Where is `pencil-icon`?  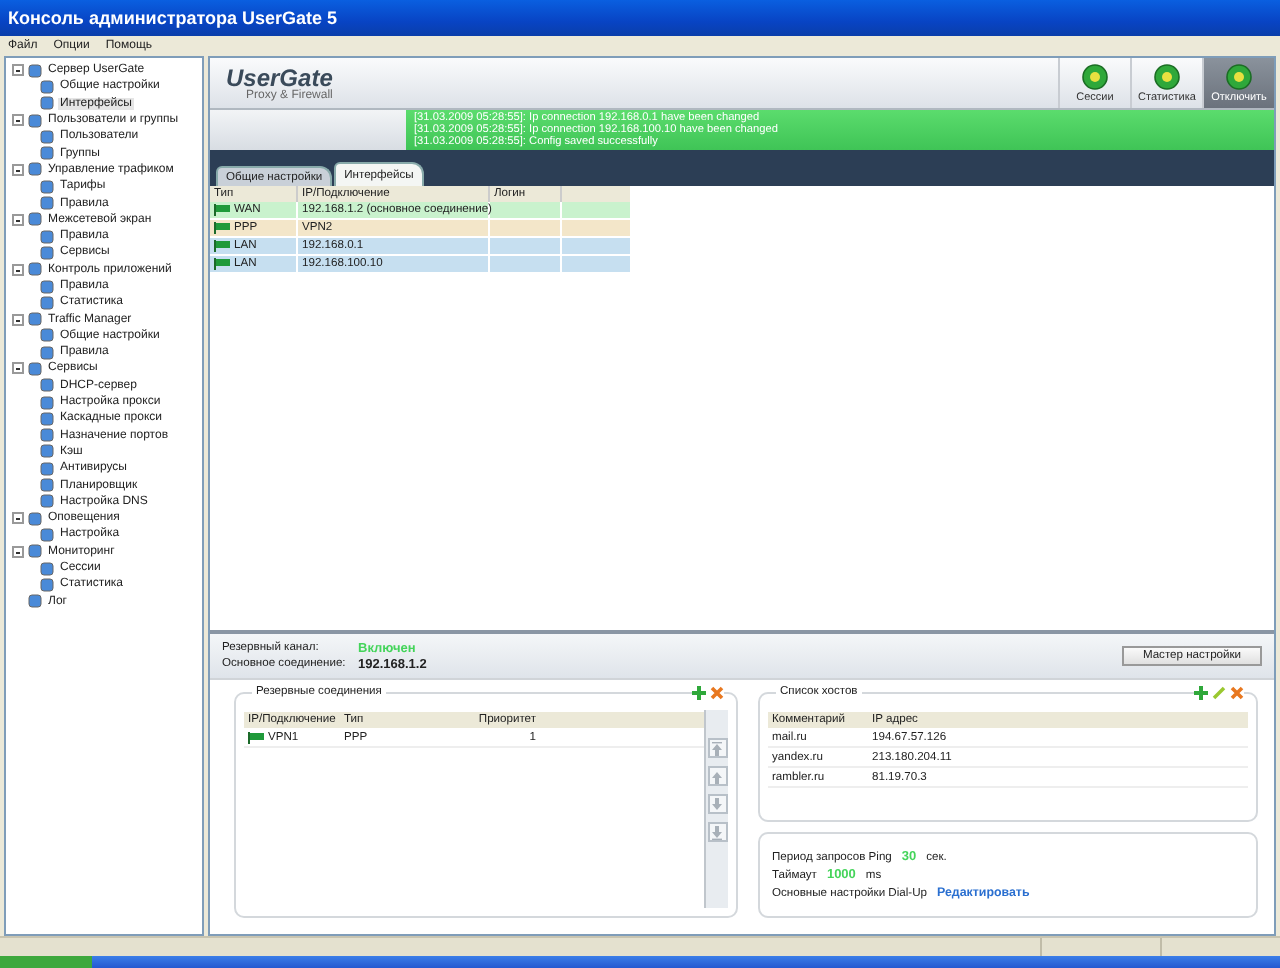
pencil-icon is located at coordinates (1219, 693).